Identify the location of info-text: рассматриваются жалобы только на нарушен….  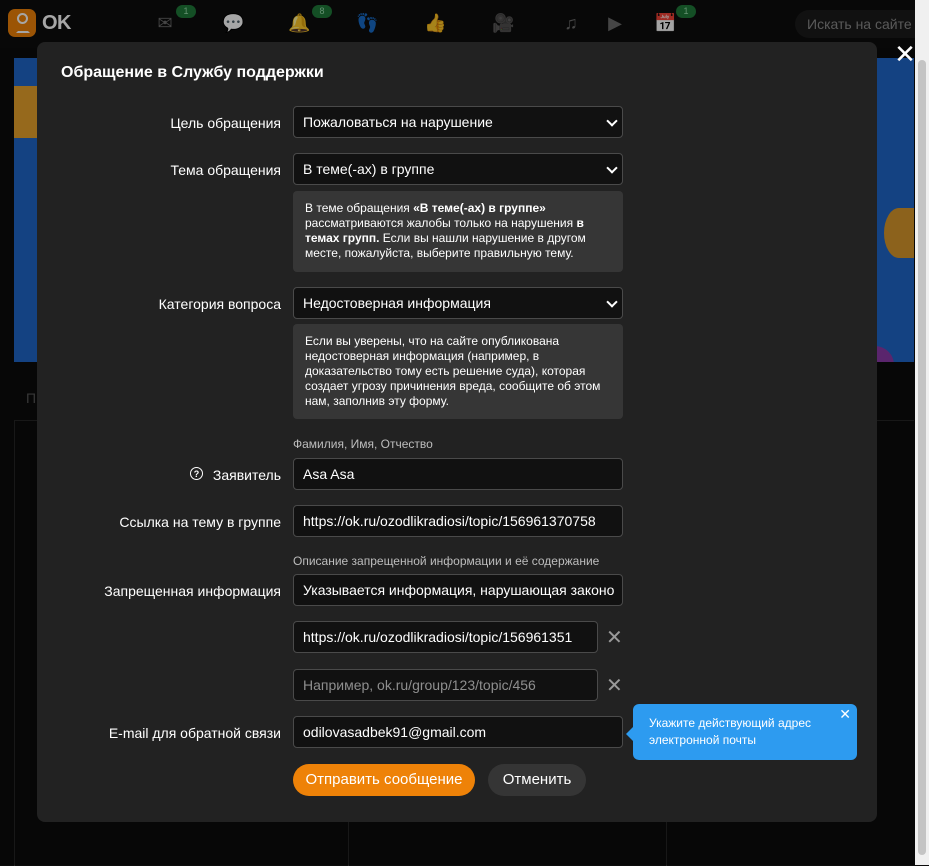
(441, 223).